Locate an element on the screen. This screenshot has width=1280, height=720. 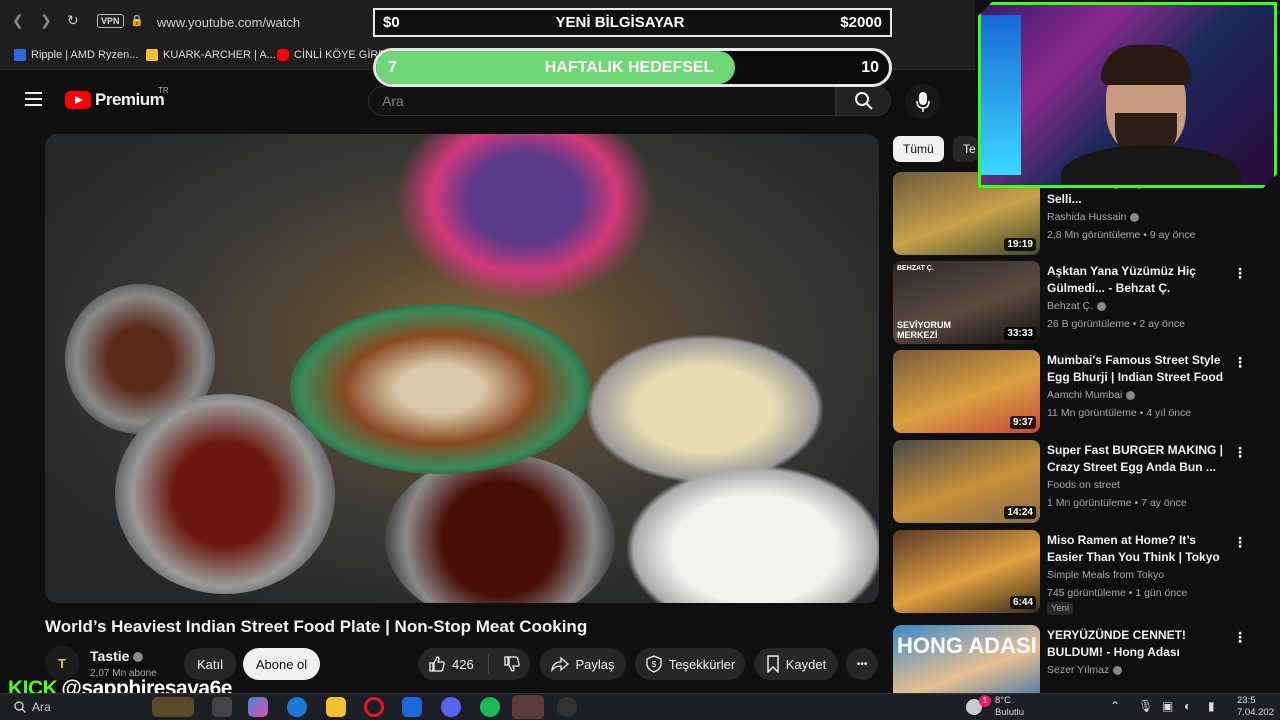
recommendation-channel: Behzat Ç. is located at coordinates (1077, 306).